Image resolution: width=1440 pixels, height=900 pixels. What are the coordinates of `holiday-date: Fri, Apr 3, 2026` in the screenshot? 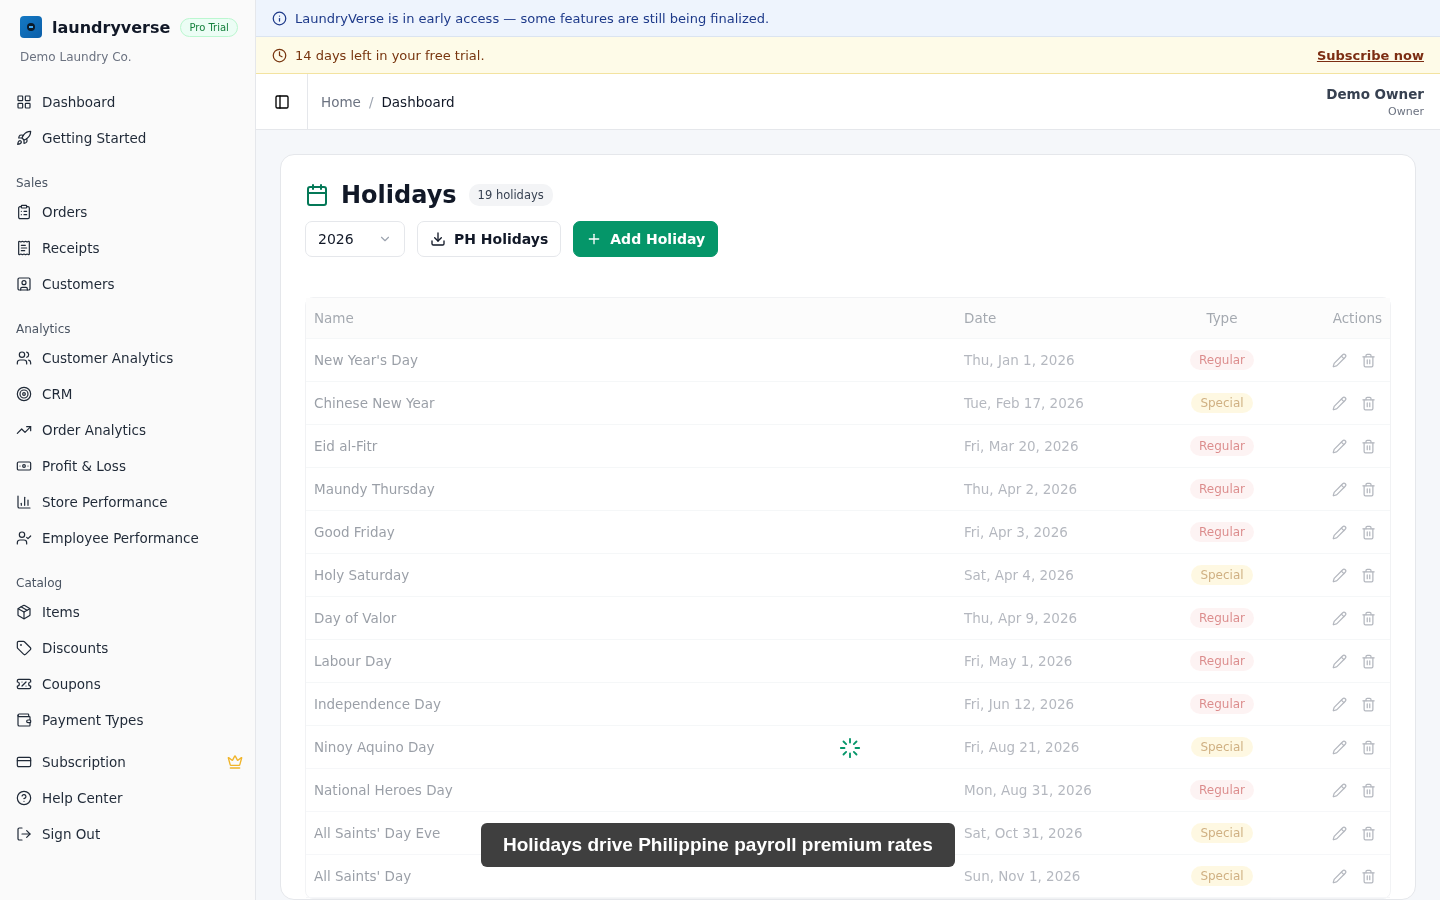 It's located at (1016, 532).